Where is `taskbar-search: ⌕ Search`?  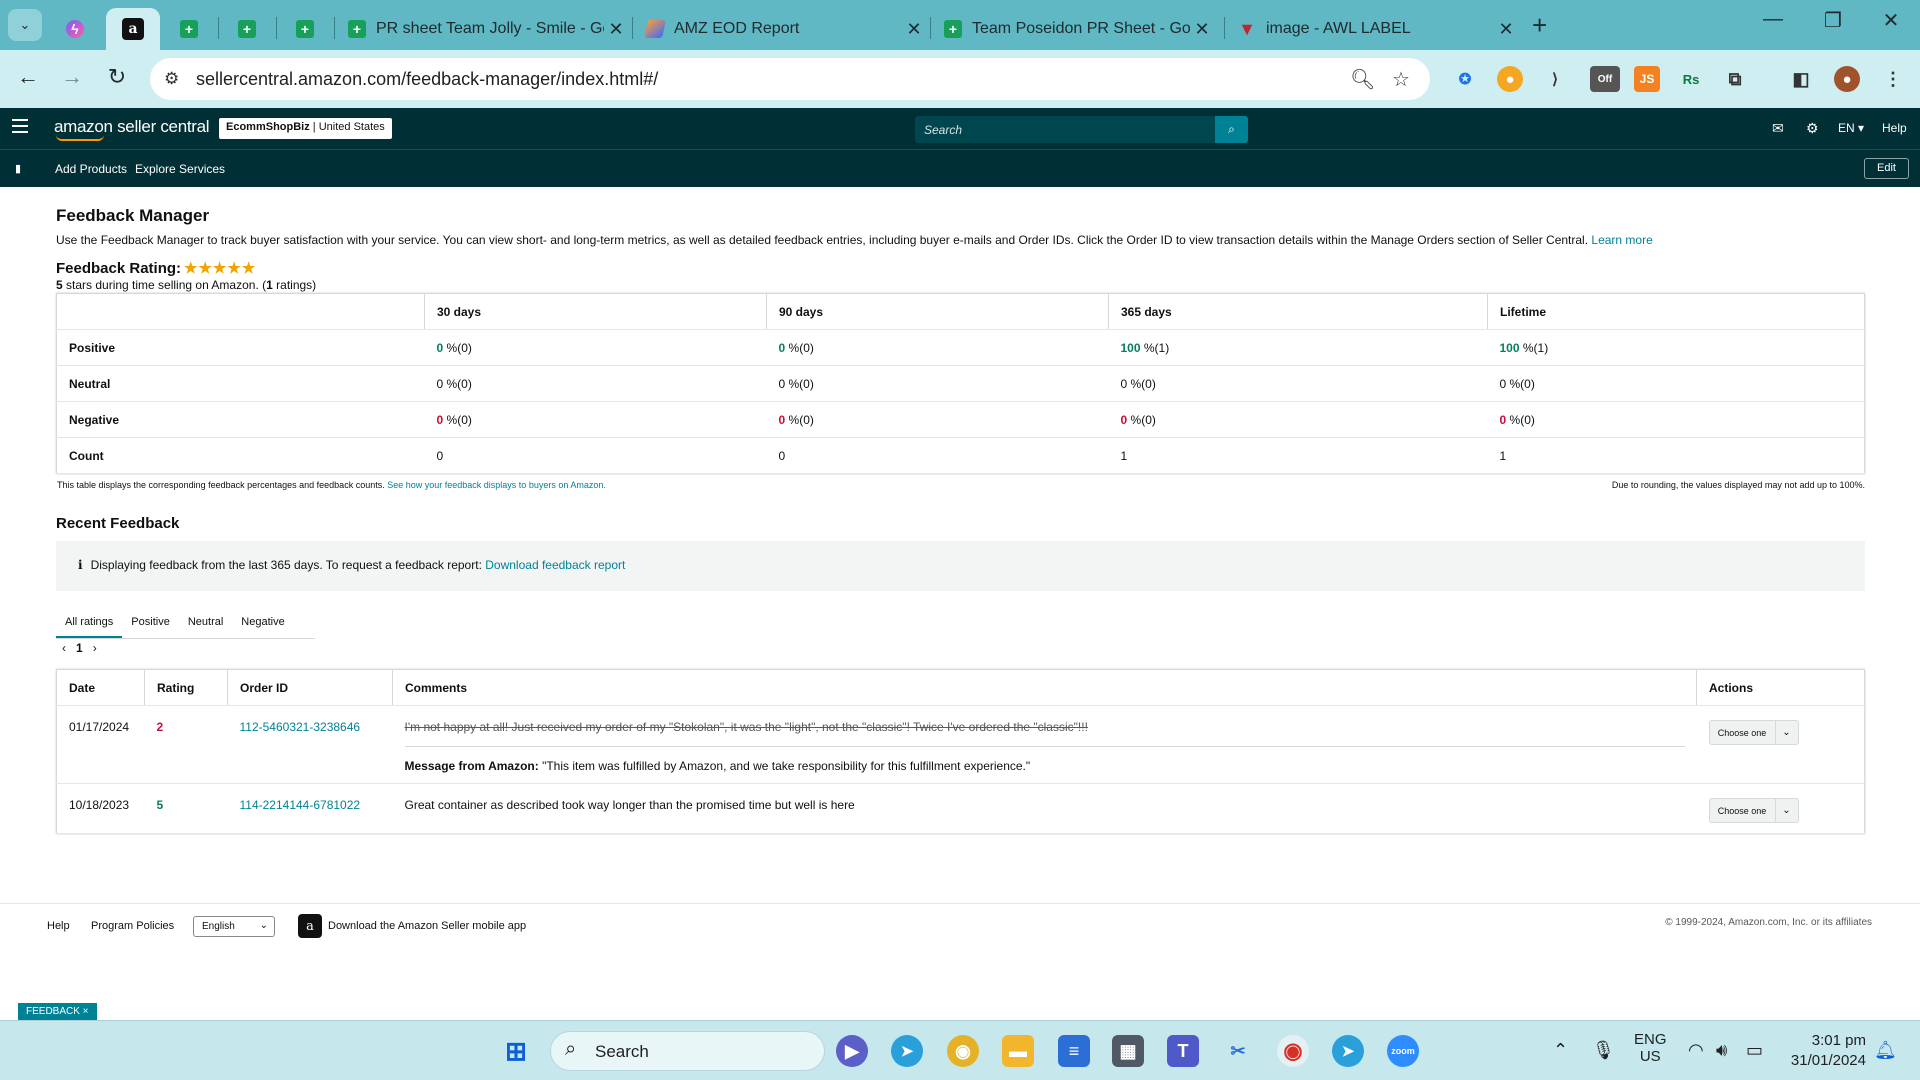 taskbar-search: ⌕ Search is located at coordinates (687, 1051).